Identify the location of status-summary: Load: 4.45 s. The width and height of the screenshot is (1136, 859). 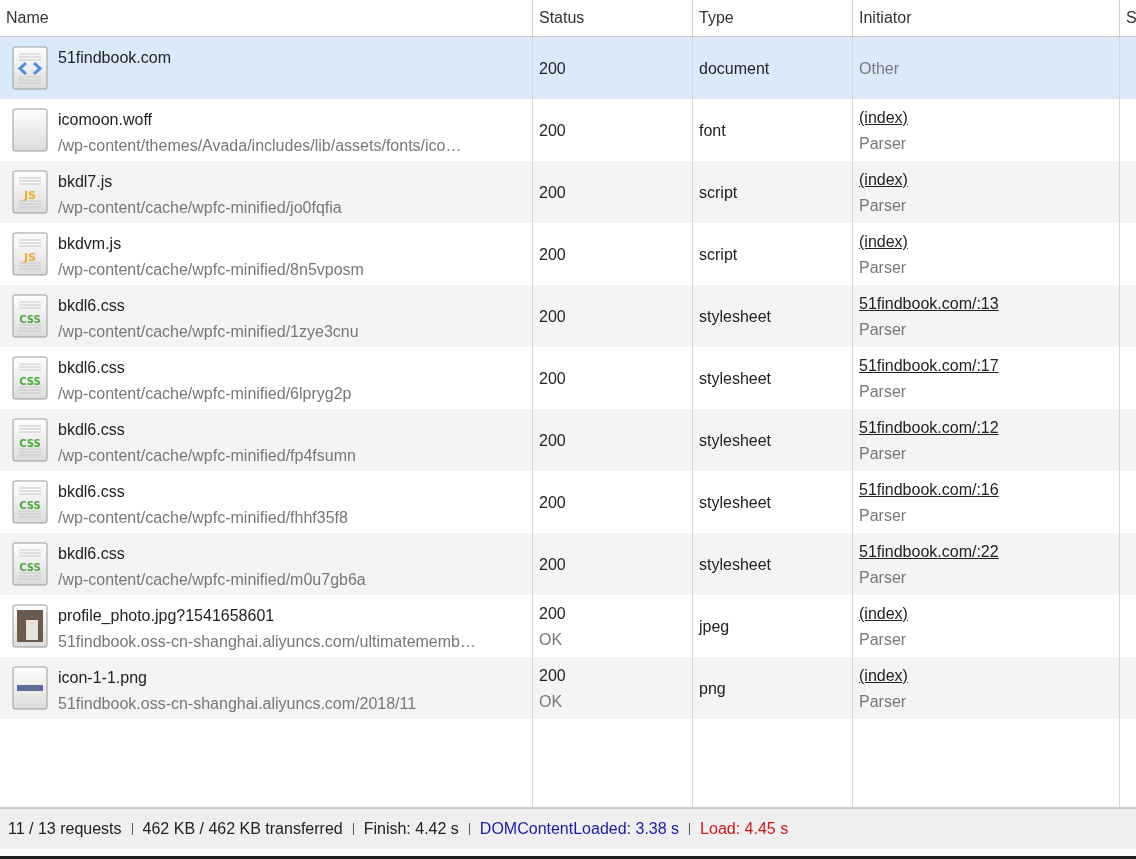
(744, 829).